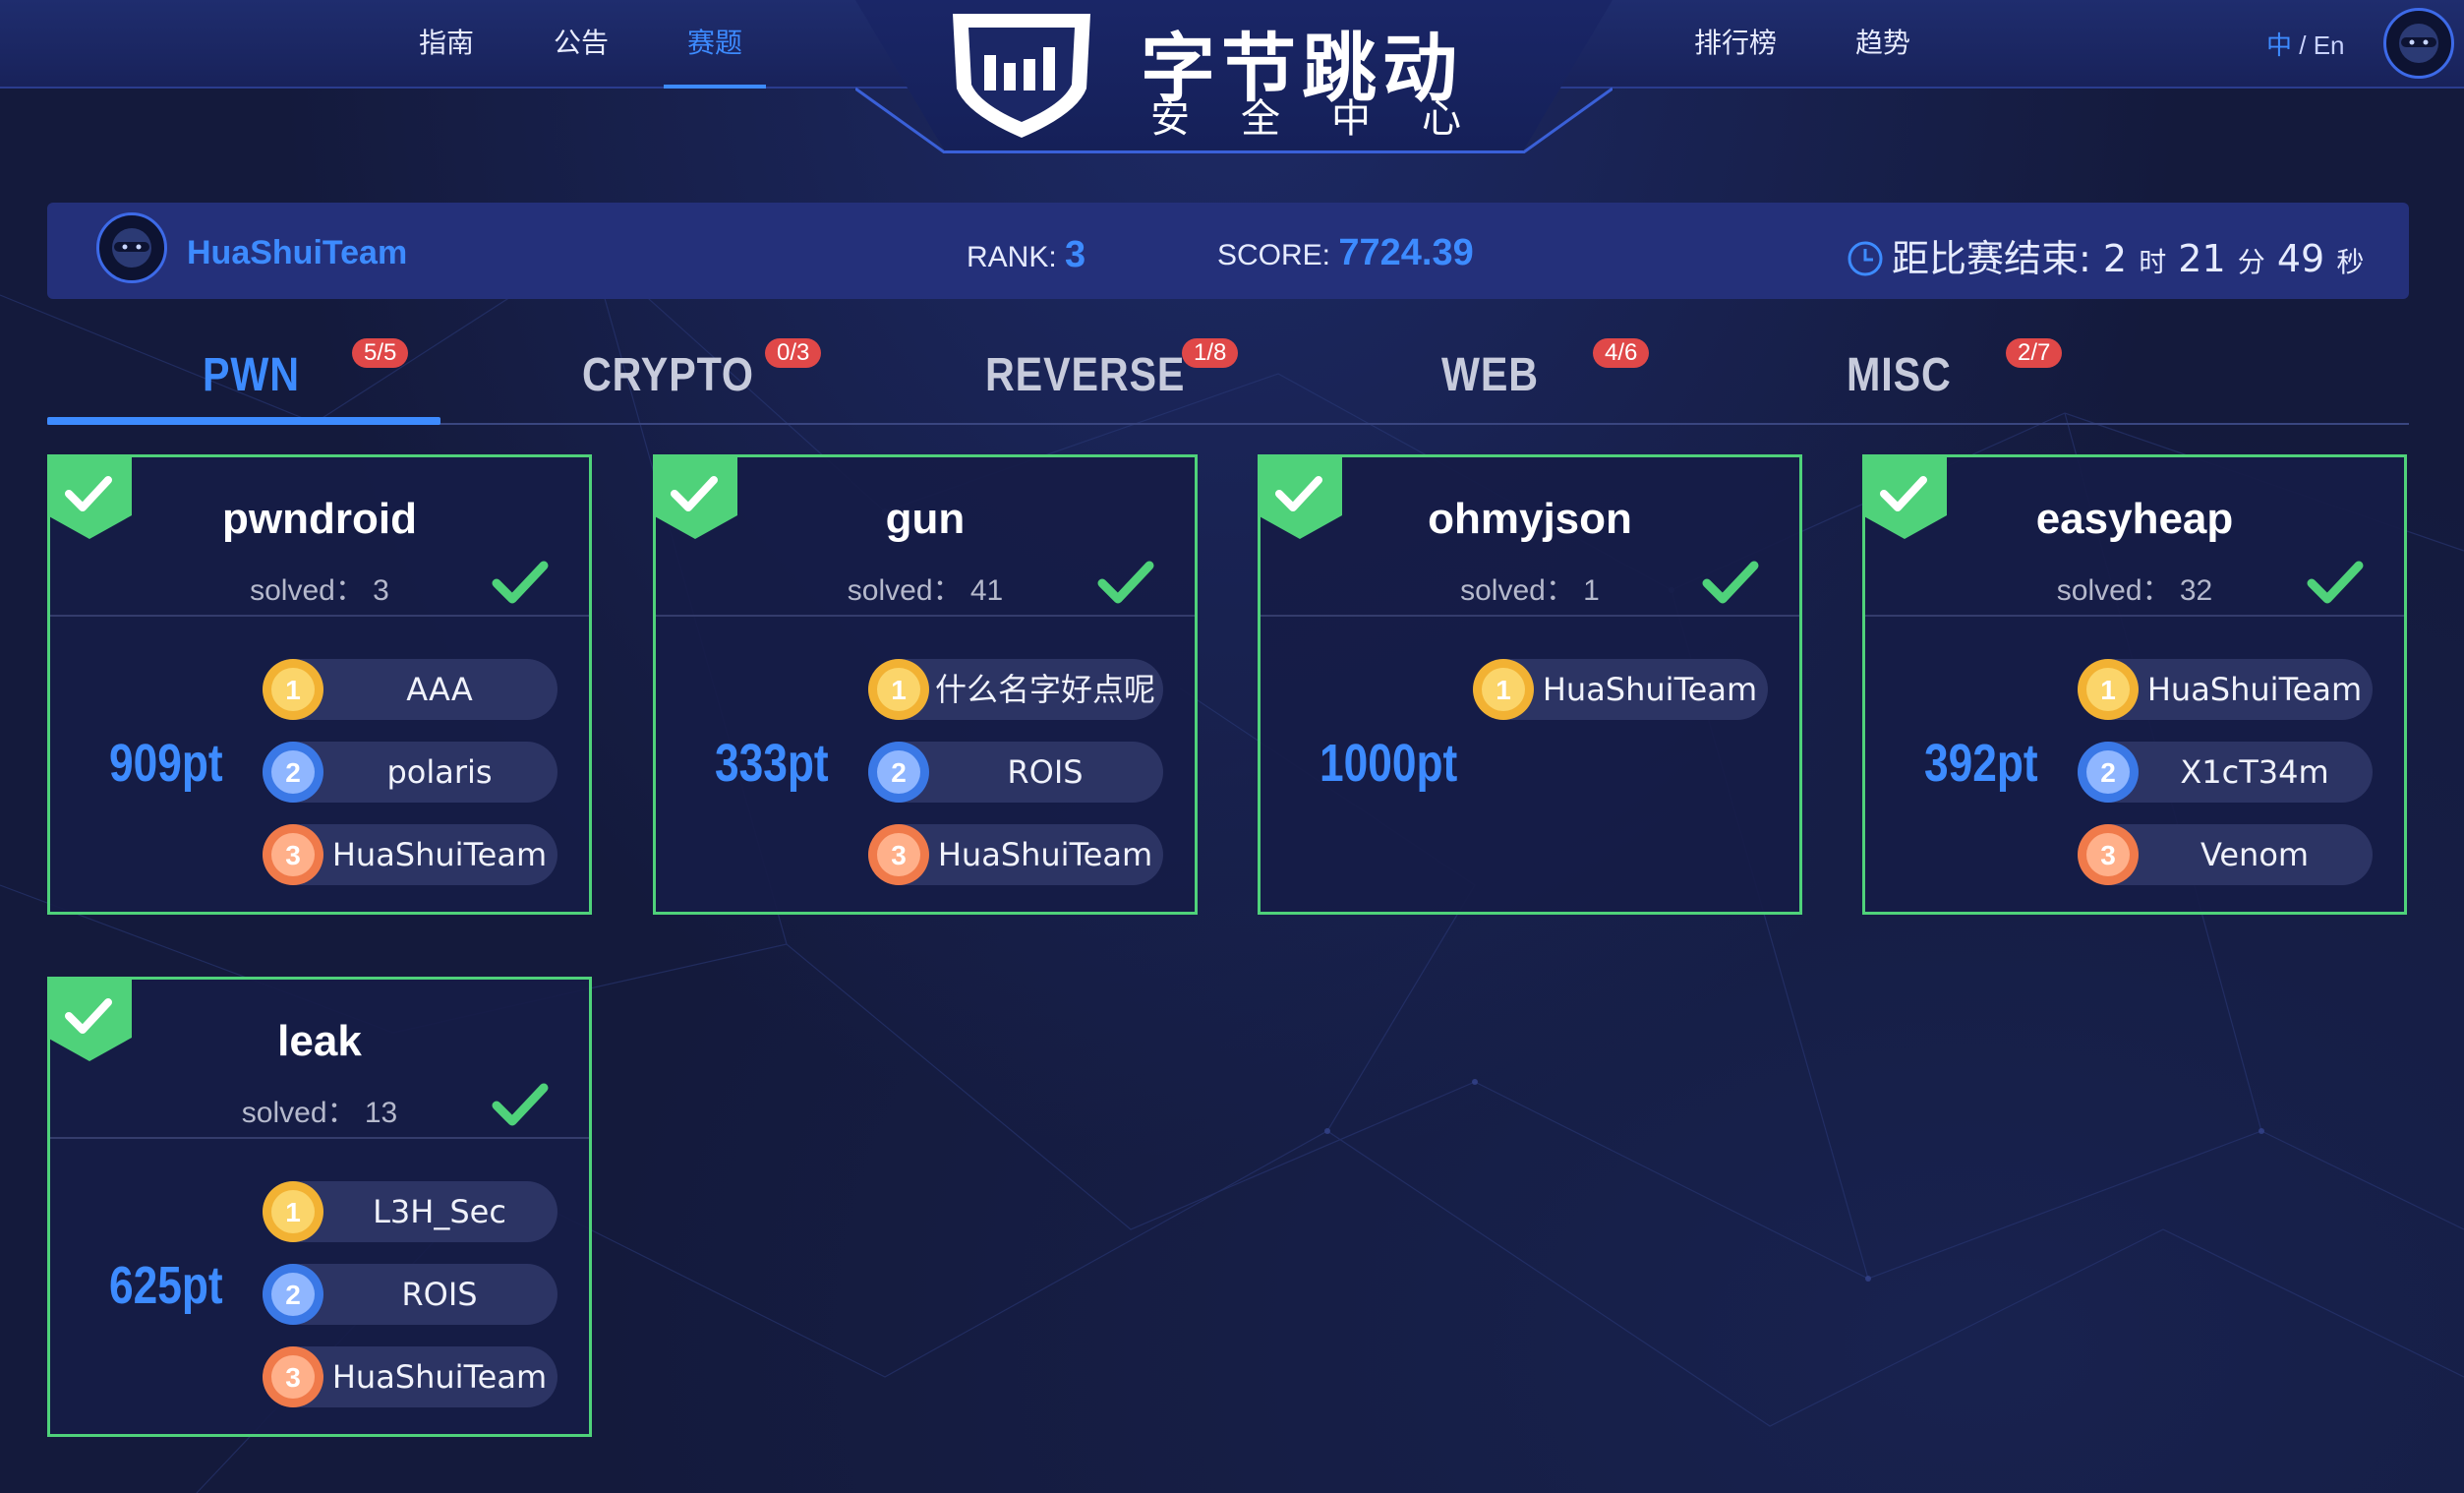 Image resolution: width=2464 pixels, height=1493 pixels. Describe the element at coordinates (1085, 375) in the screenshot. I see `tab-reverse: REVERSE` at that location.